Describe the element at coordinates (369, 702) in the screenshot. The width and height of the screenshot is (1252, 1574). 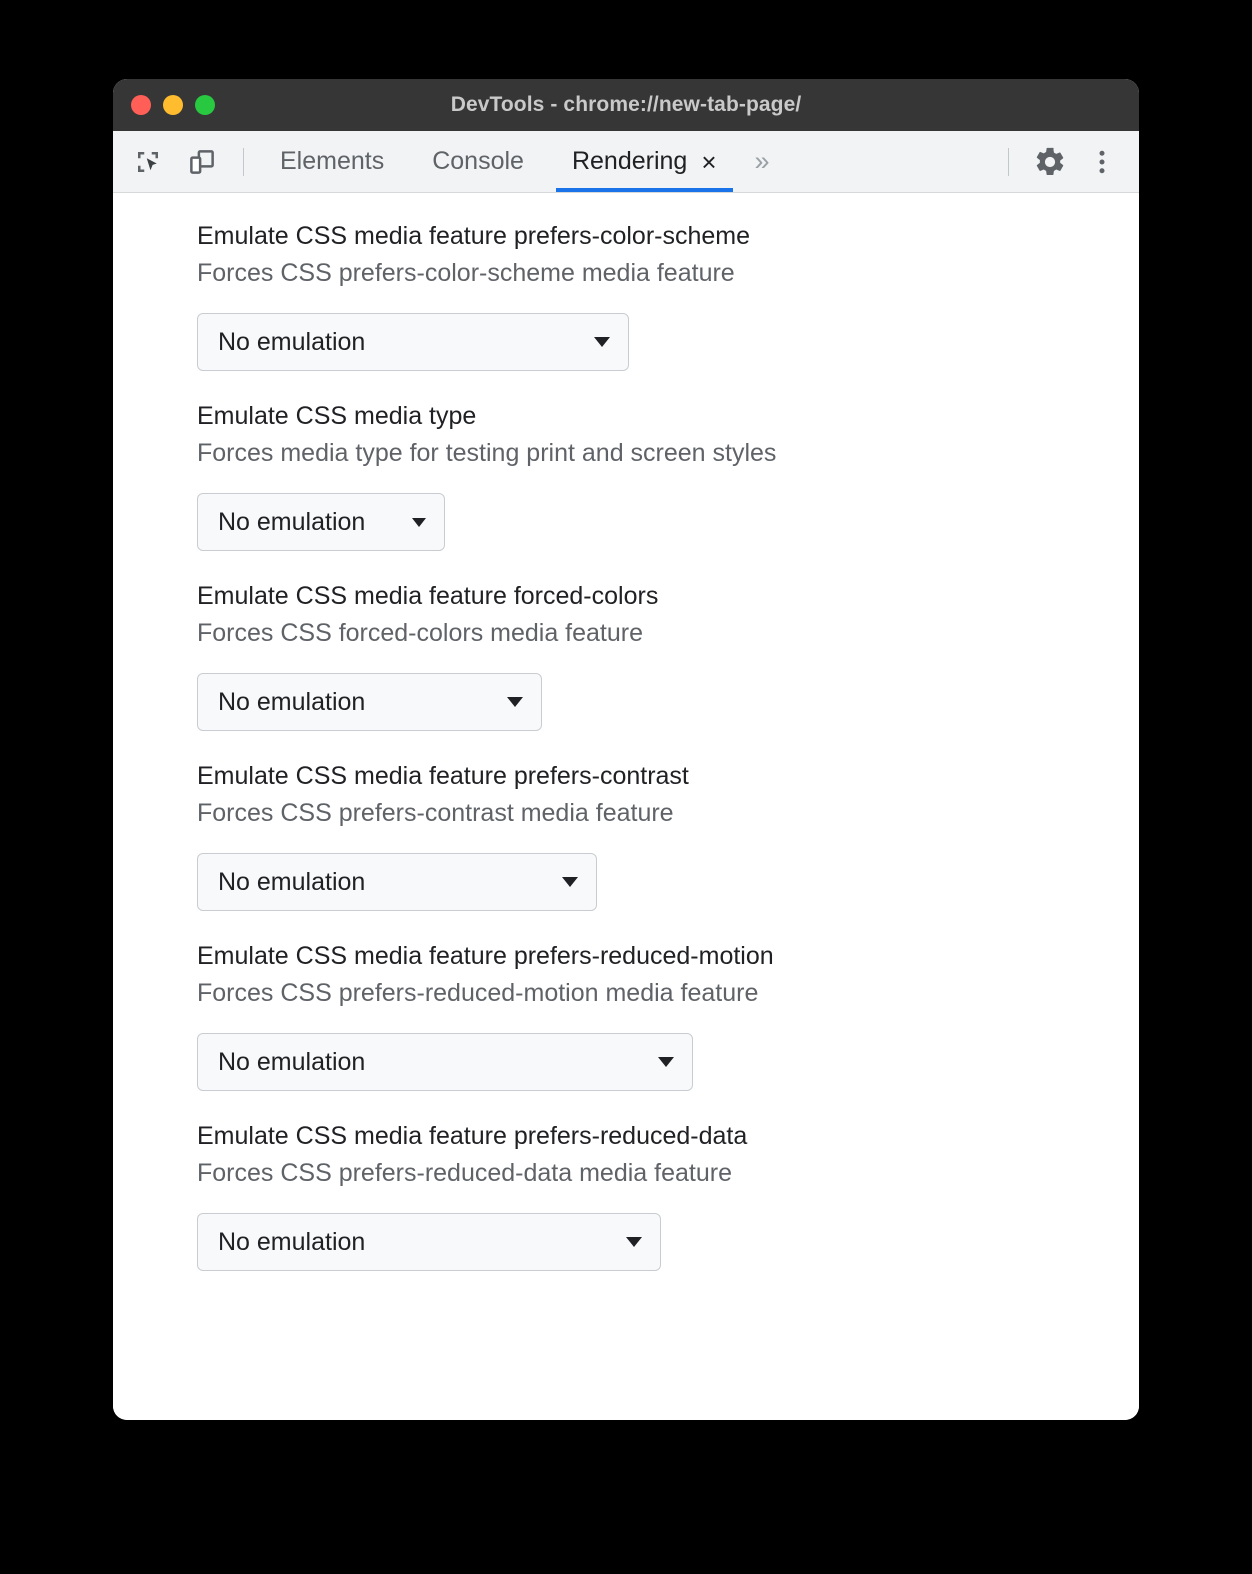
I see `select-forced-colors: No emulation` at that location.